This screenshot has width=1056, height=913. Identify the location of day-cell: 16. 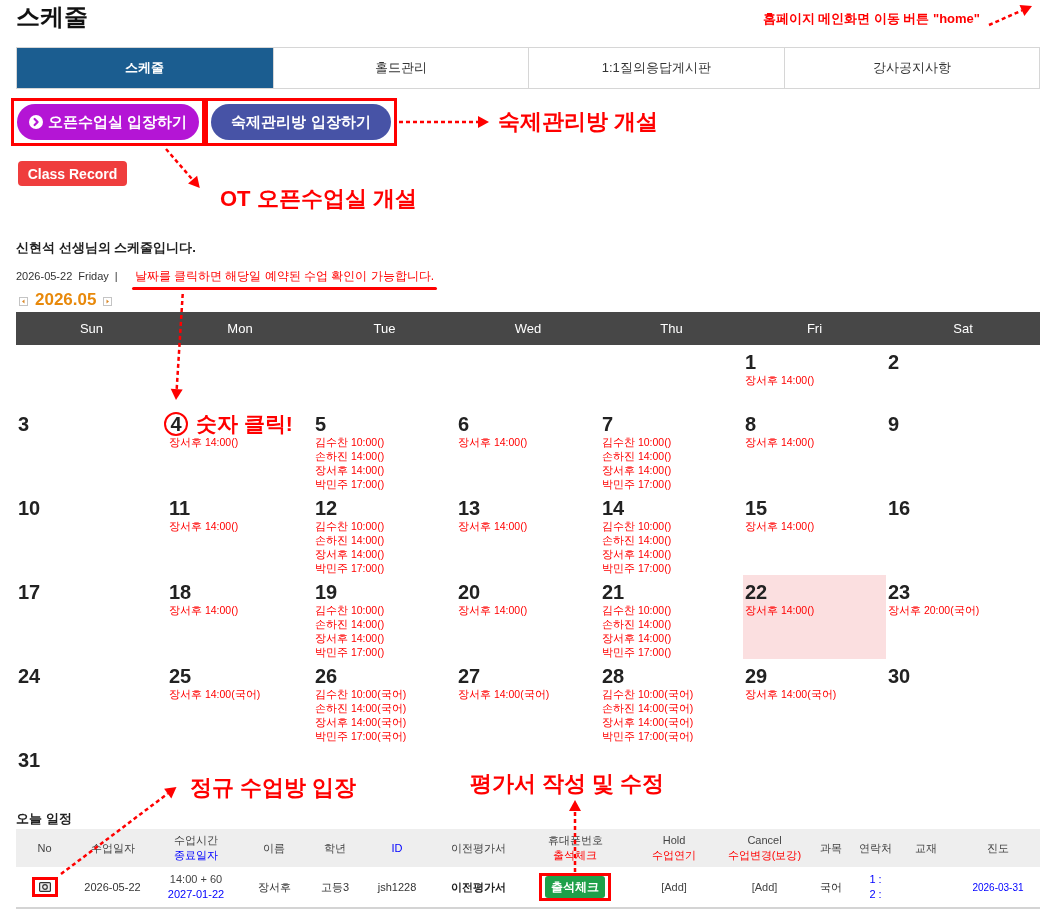
(963, 533).